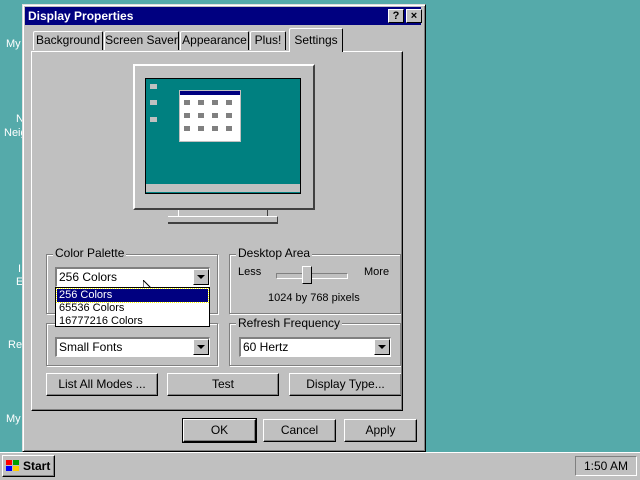  Describe the element at coordinates (15, 345) in the screenshot. I see `desktop-icon-label: Re` at that location.